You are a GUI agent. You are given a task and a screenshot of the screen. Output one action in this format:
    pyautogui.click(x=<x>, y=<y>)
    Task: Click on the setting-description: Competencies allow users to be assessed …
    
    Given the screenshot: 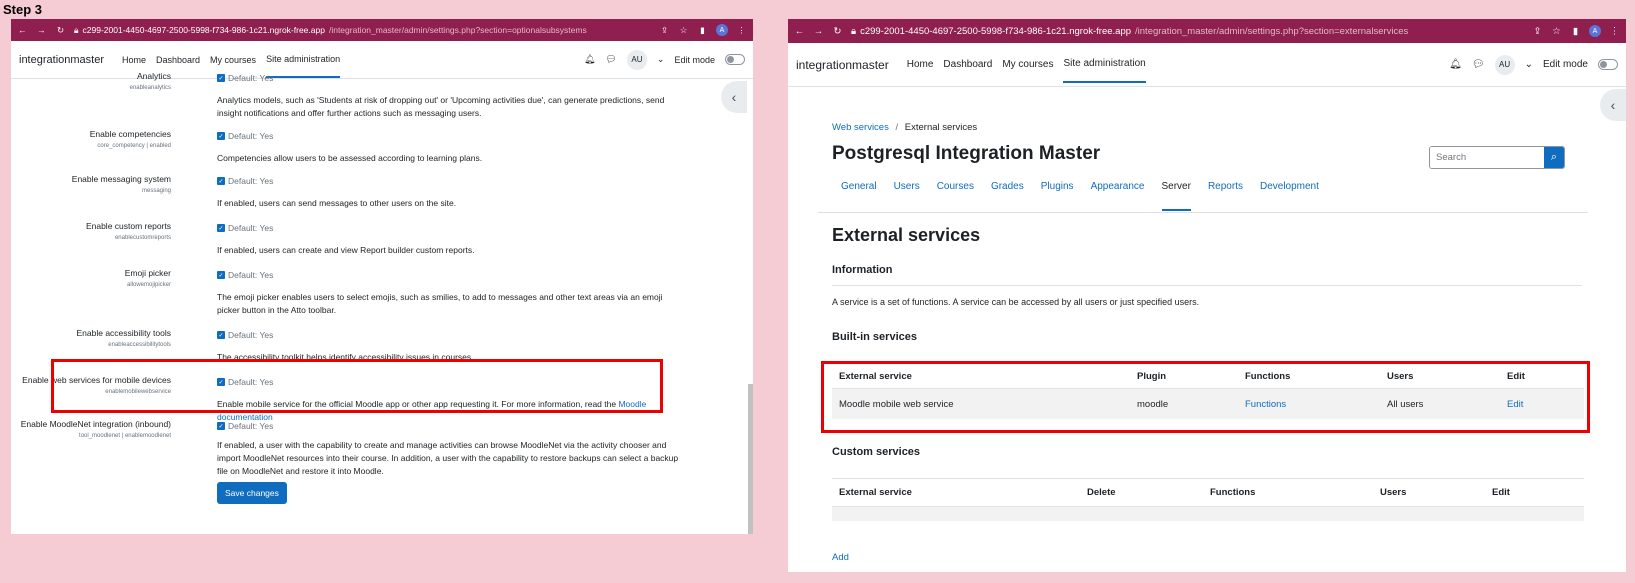 What is the action you would take?
    pyautogui.click(x=350, y=158)
    